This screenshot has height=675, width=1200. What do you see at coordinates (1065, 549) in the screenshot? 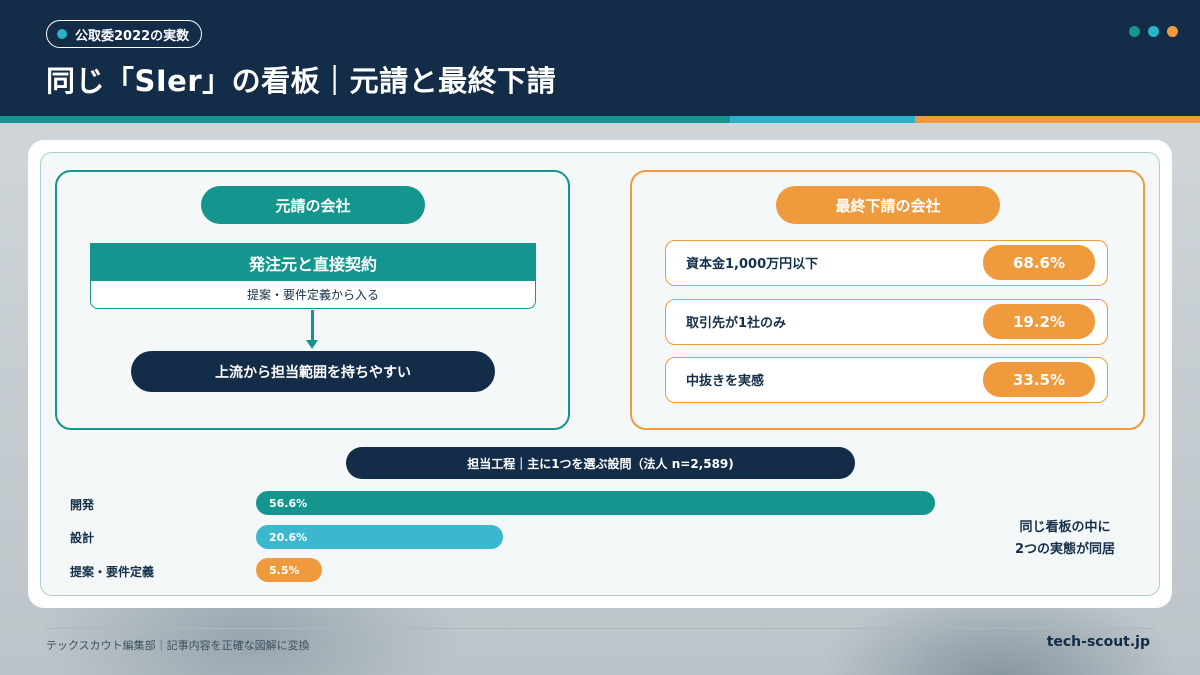
I see `summary-note-line2: 2つの実態が同居` at bounding box center [1065, 549].